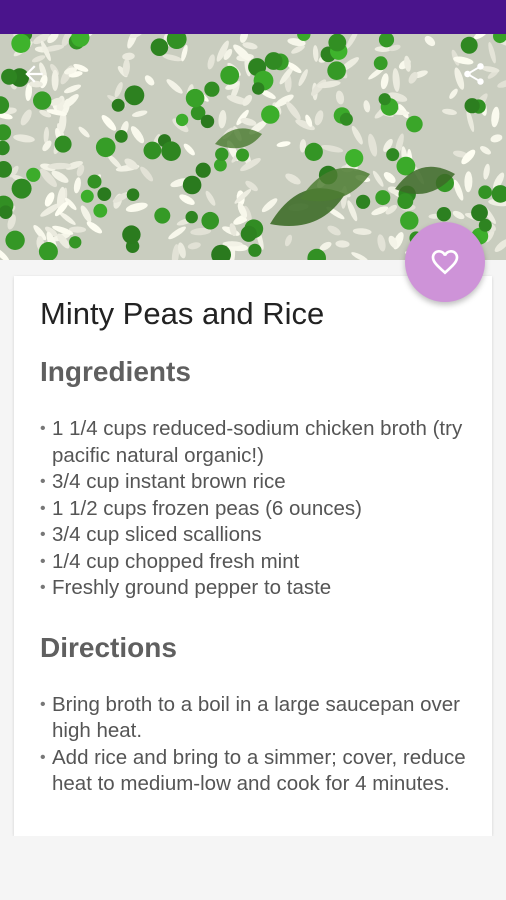 The image size is (506, 900). Describe the element at coordinates (115, 371) in the screenshot. I see `ingredients-heading: Ingredients` at that location.